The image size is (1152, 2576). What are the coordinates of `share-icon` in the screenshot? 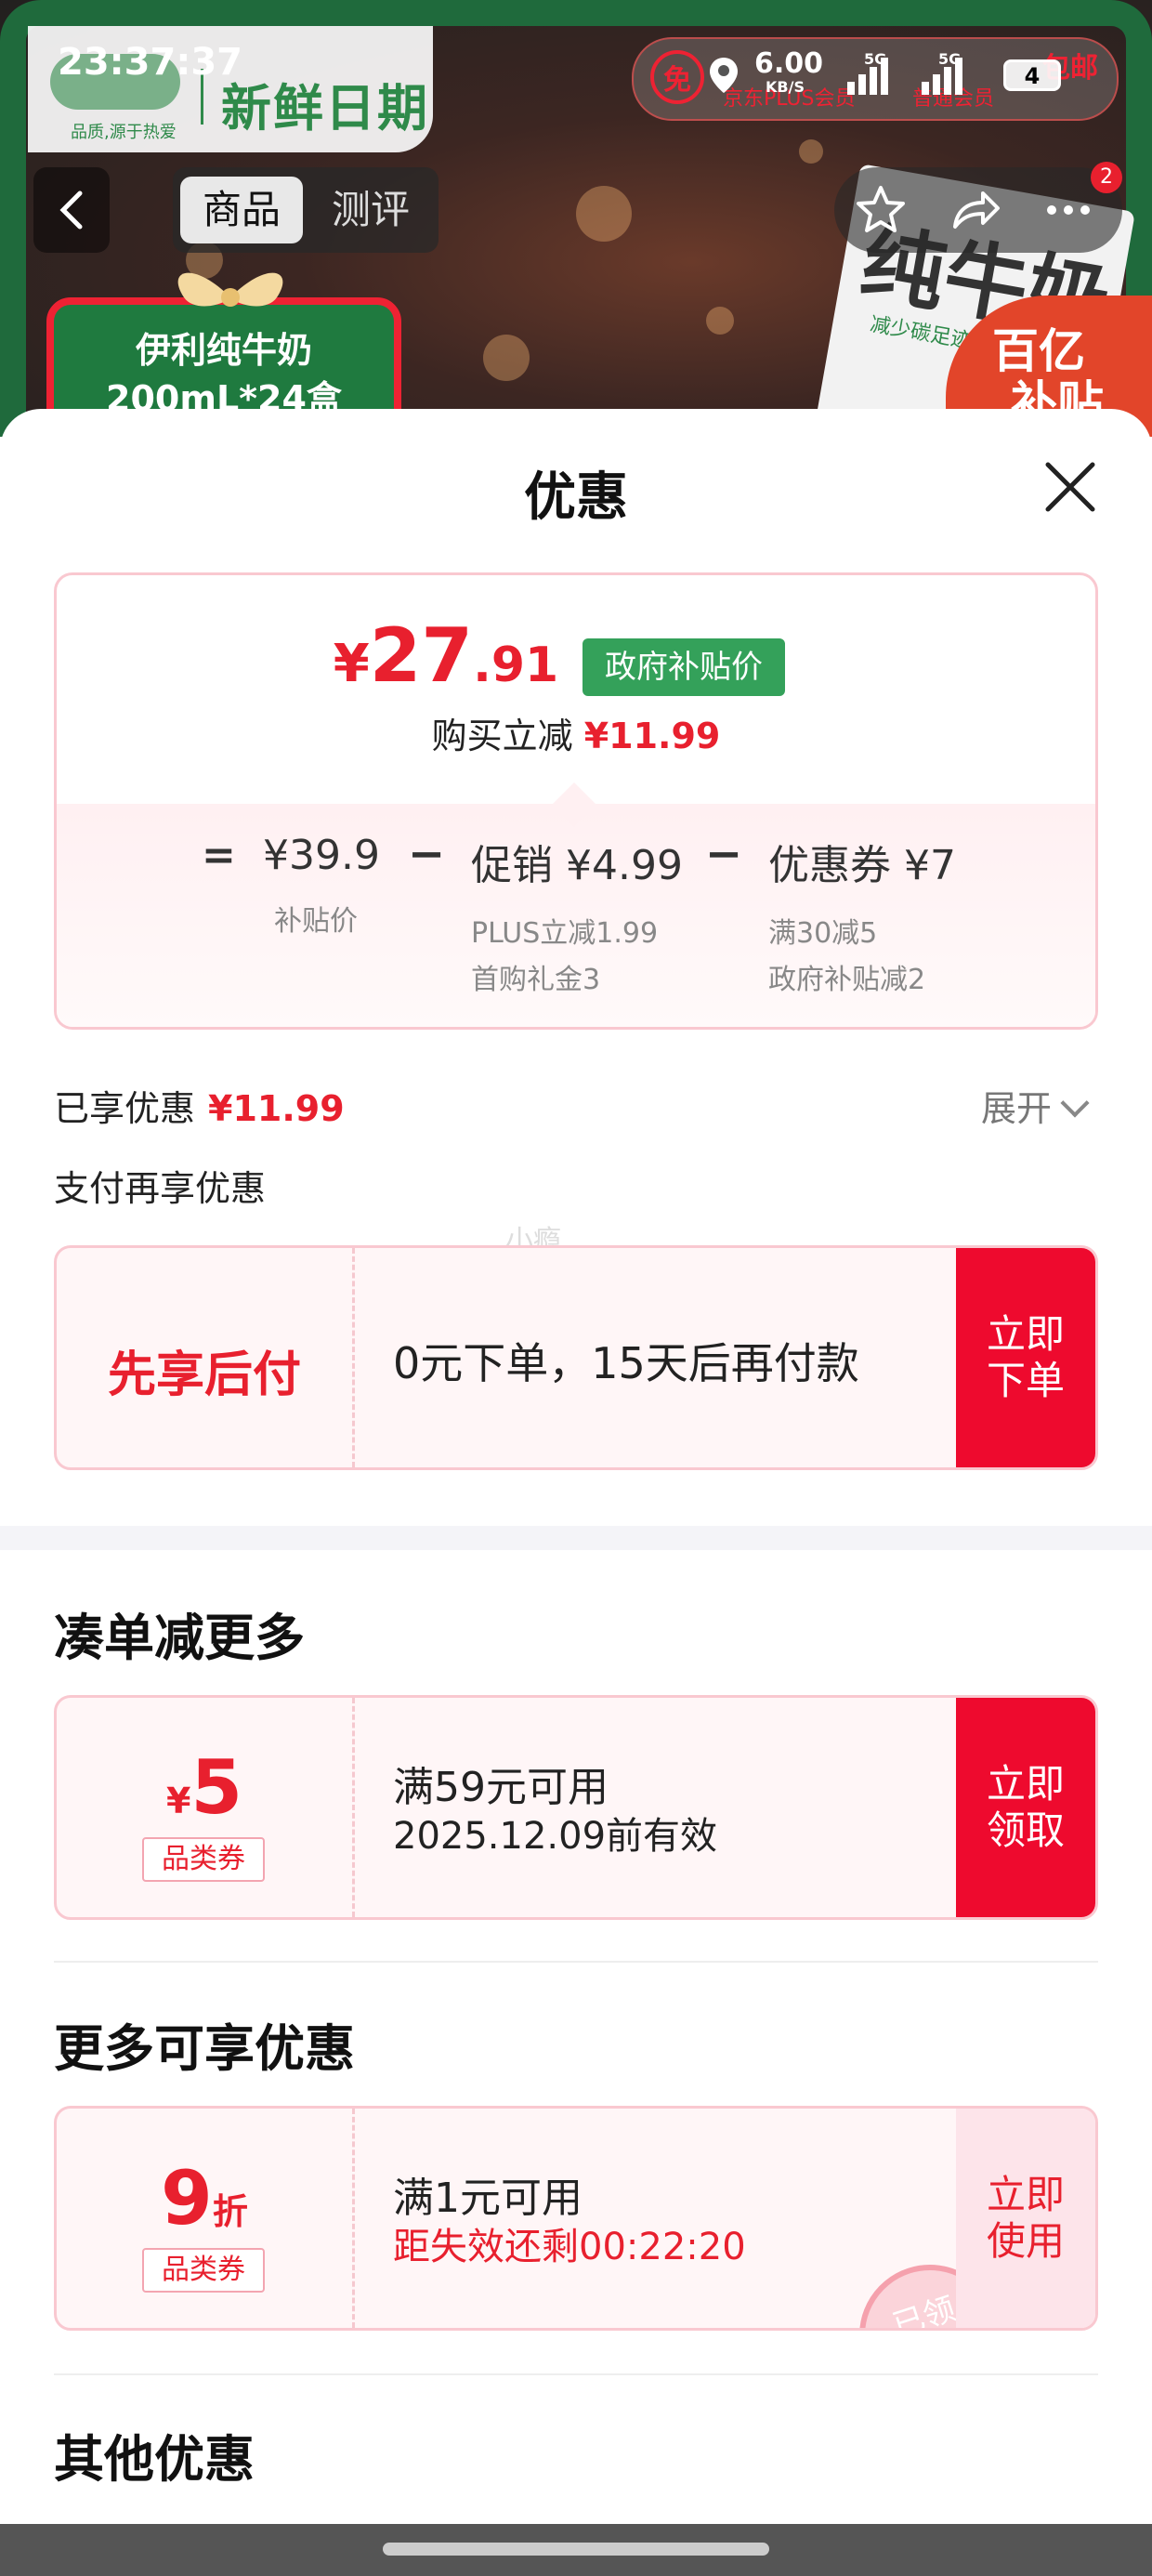 It's located at (975, 210).